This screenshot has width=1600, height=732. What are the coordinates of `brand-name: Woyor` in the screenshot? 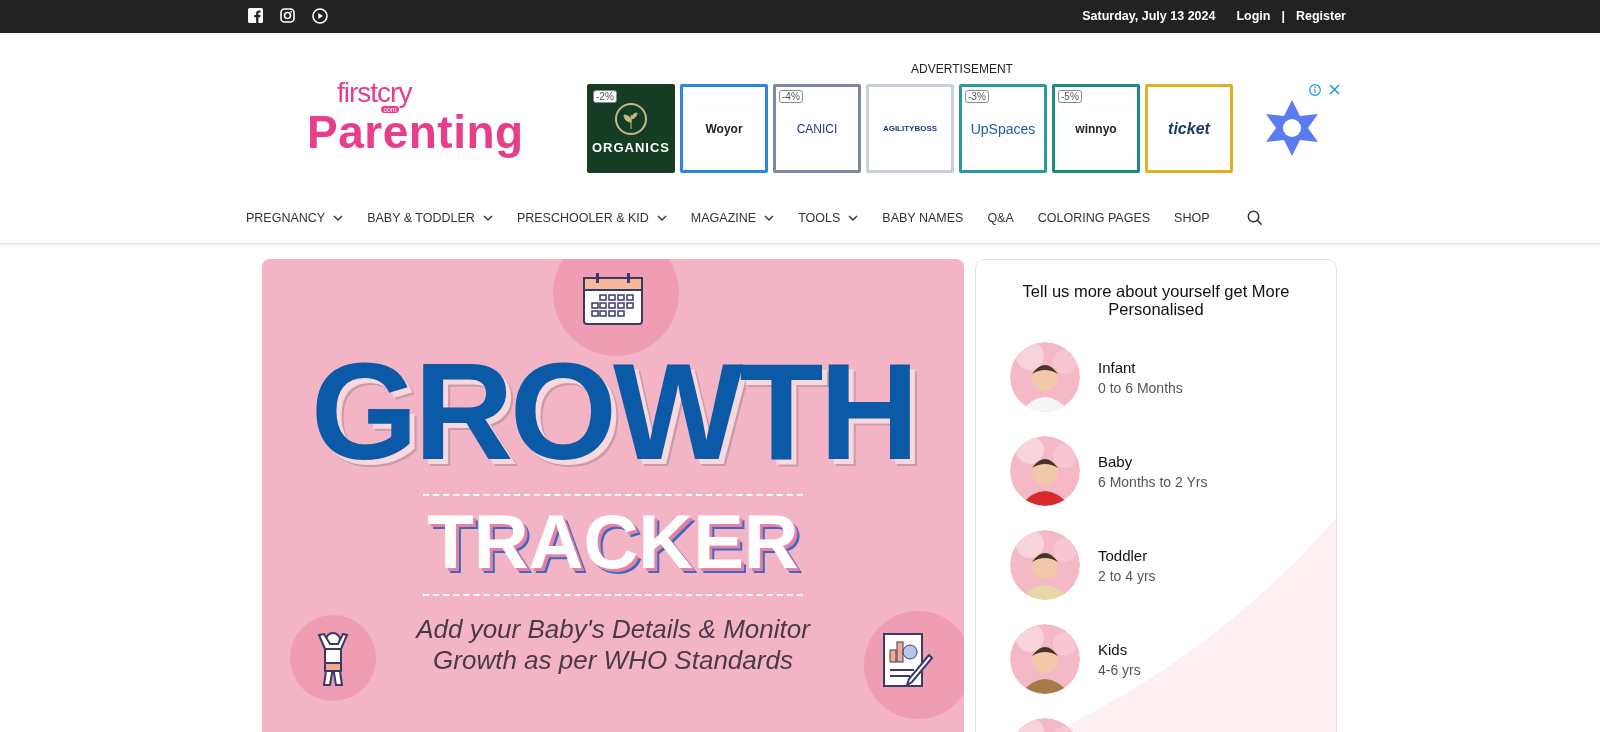 It's located at (724, 128).